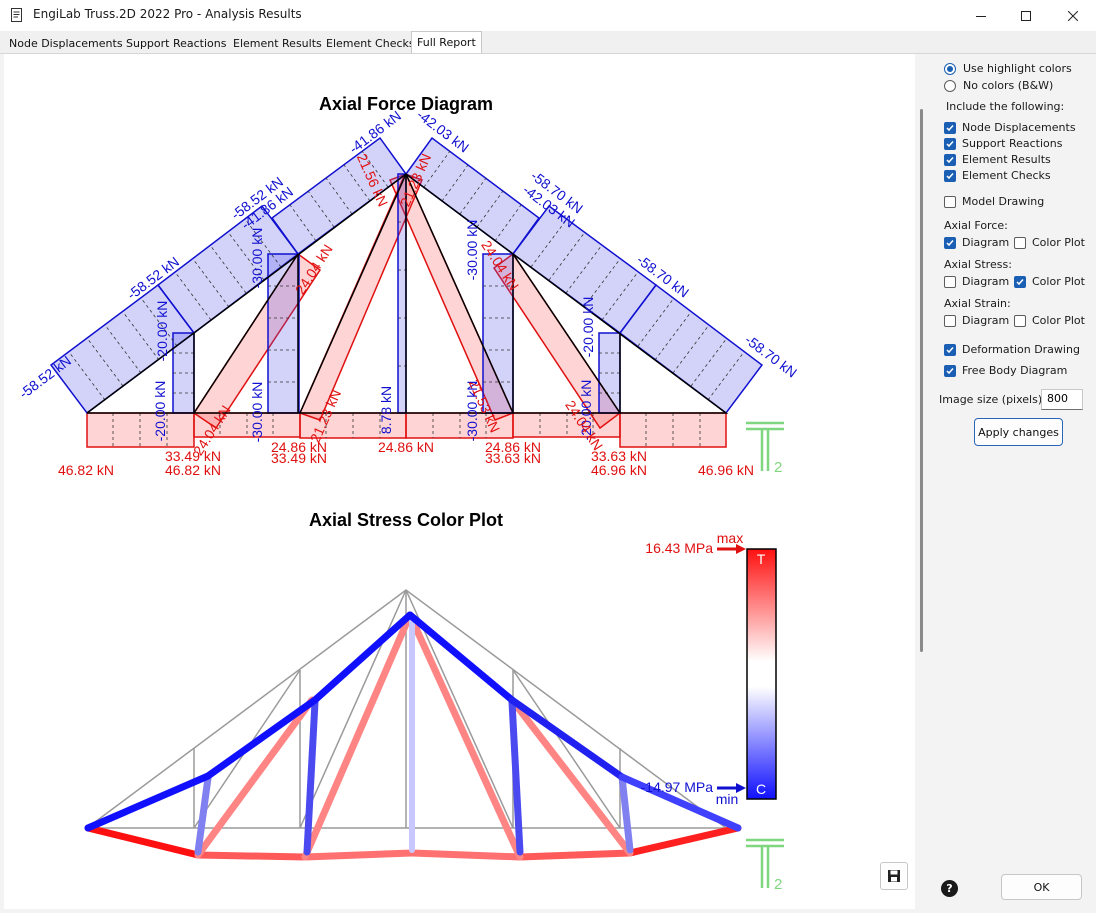 Image resolution: width=1096 pixels, height=913 pixels. Describe the element at coordinates (978, 264) in the screenshot. I see `axial-stress-label: Axial Stress:` at that location.